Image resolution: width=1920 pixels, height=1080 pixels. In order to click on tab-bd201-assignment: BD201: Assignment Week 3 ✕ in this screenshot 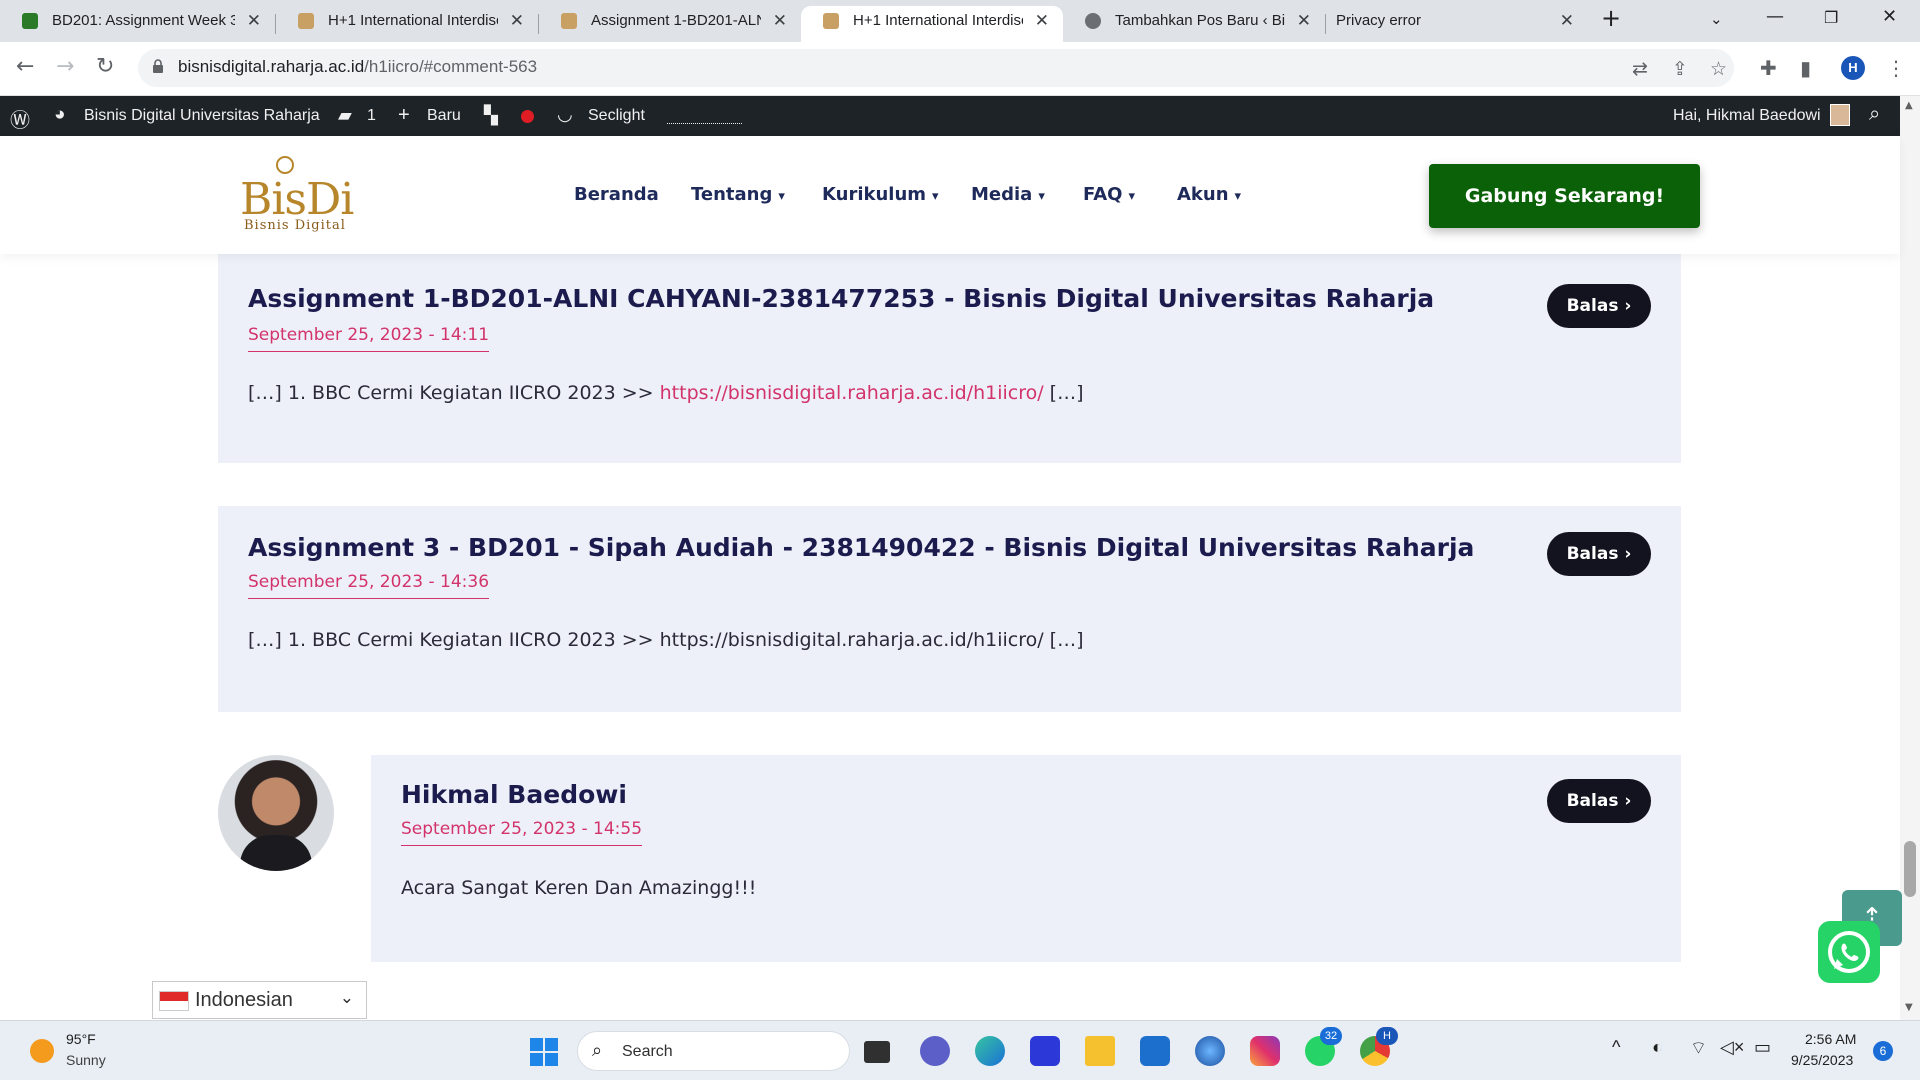, I will do `click(137, 24)`.